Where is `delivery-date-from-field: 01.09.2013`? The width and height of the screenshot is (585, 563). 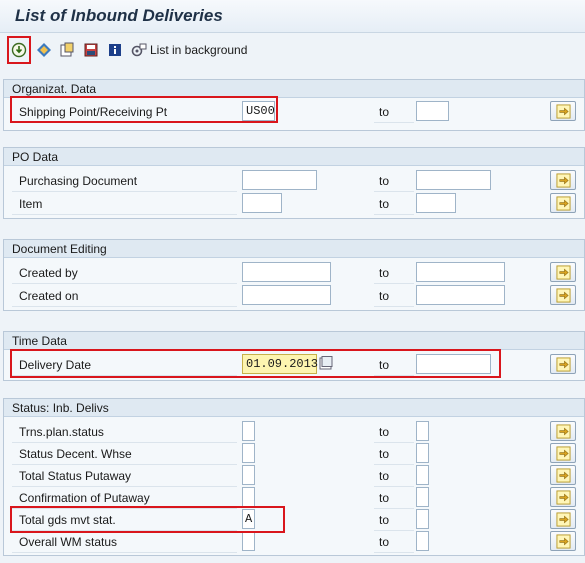
delivery-date-from-field: 01.09.2013 is located at coordinates (280, 364).